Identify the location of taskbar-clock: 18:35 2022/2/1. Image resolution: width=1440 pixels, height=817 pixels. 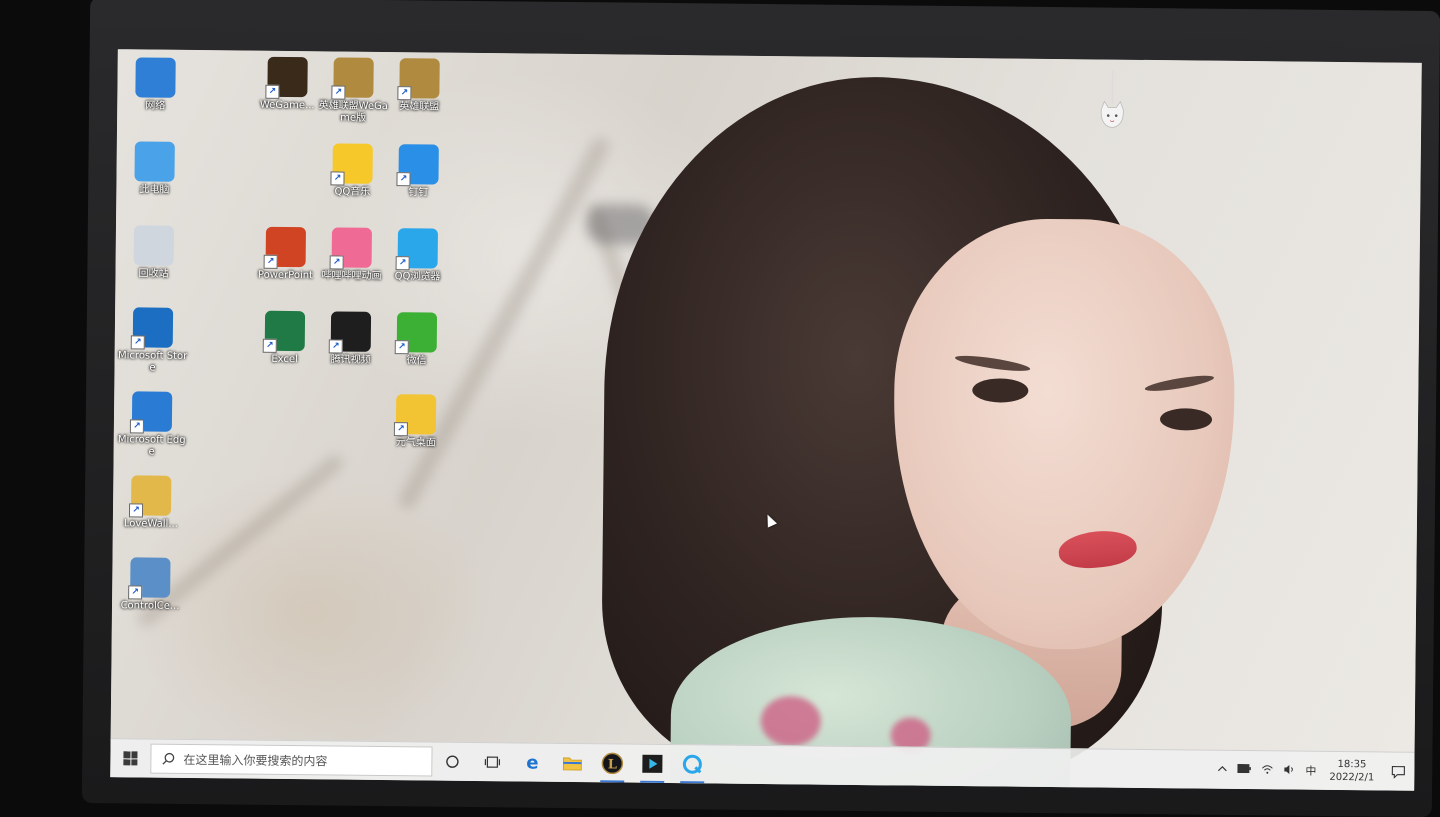
(1351, 771).